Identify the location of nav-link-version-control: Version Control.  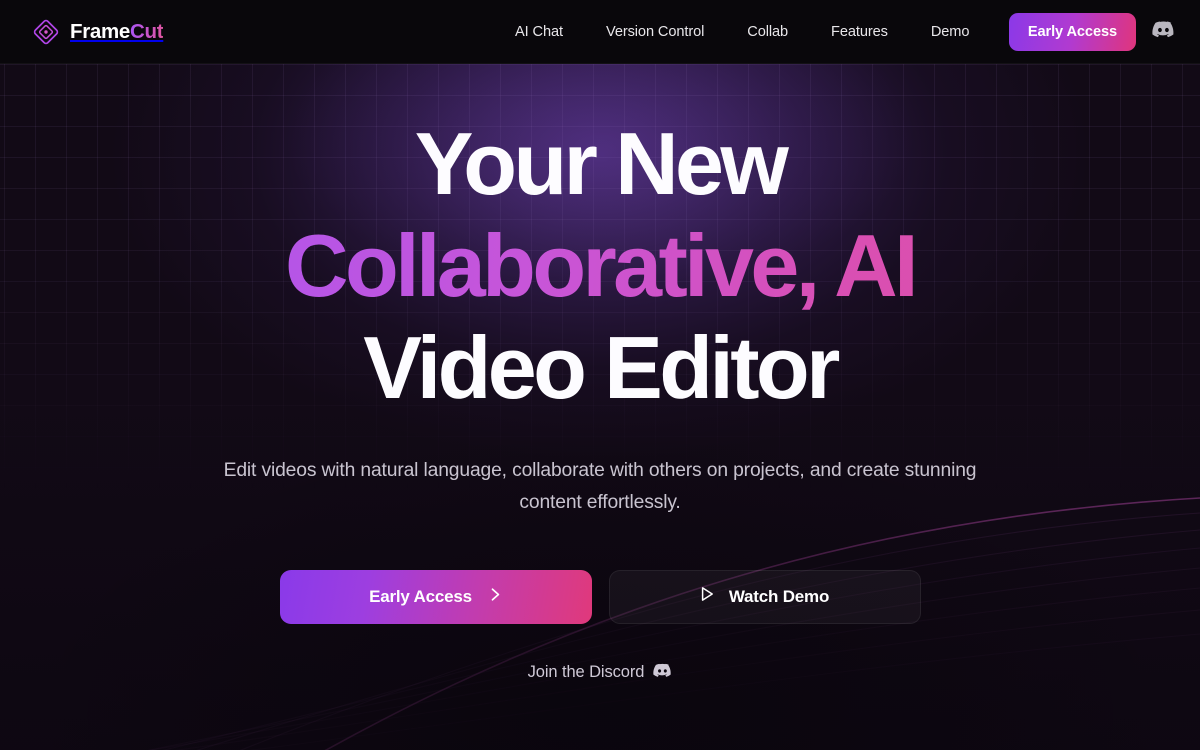
(655, 32).